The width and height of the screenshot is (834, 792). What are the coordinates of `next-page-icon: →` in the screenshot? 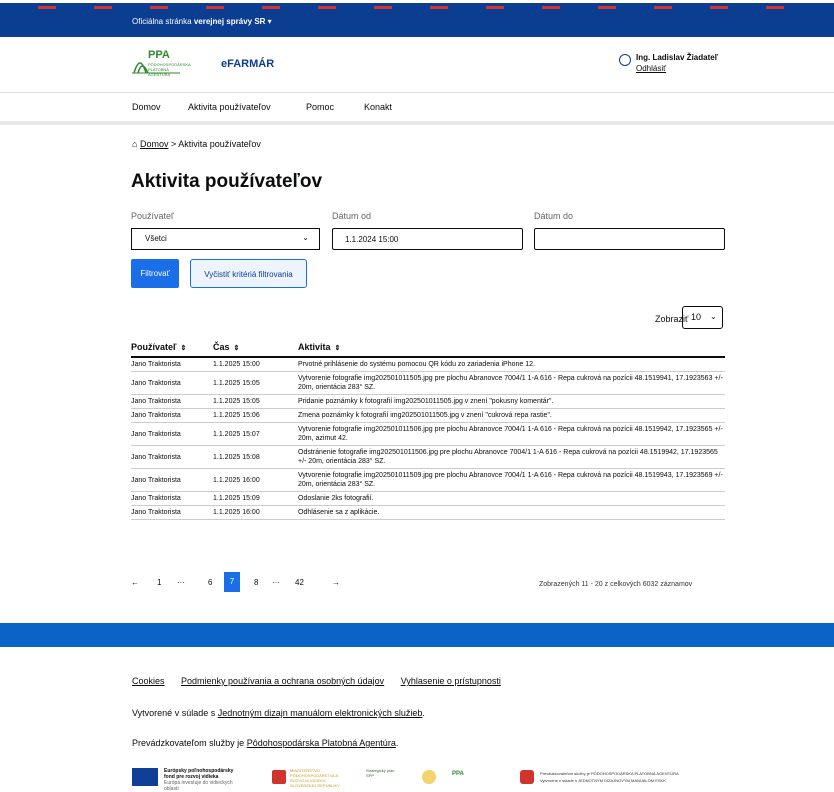 It's located at (336, 582).